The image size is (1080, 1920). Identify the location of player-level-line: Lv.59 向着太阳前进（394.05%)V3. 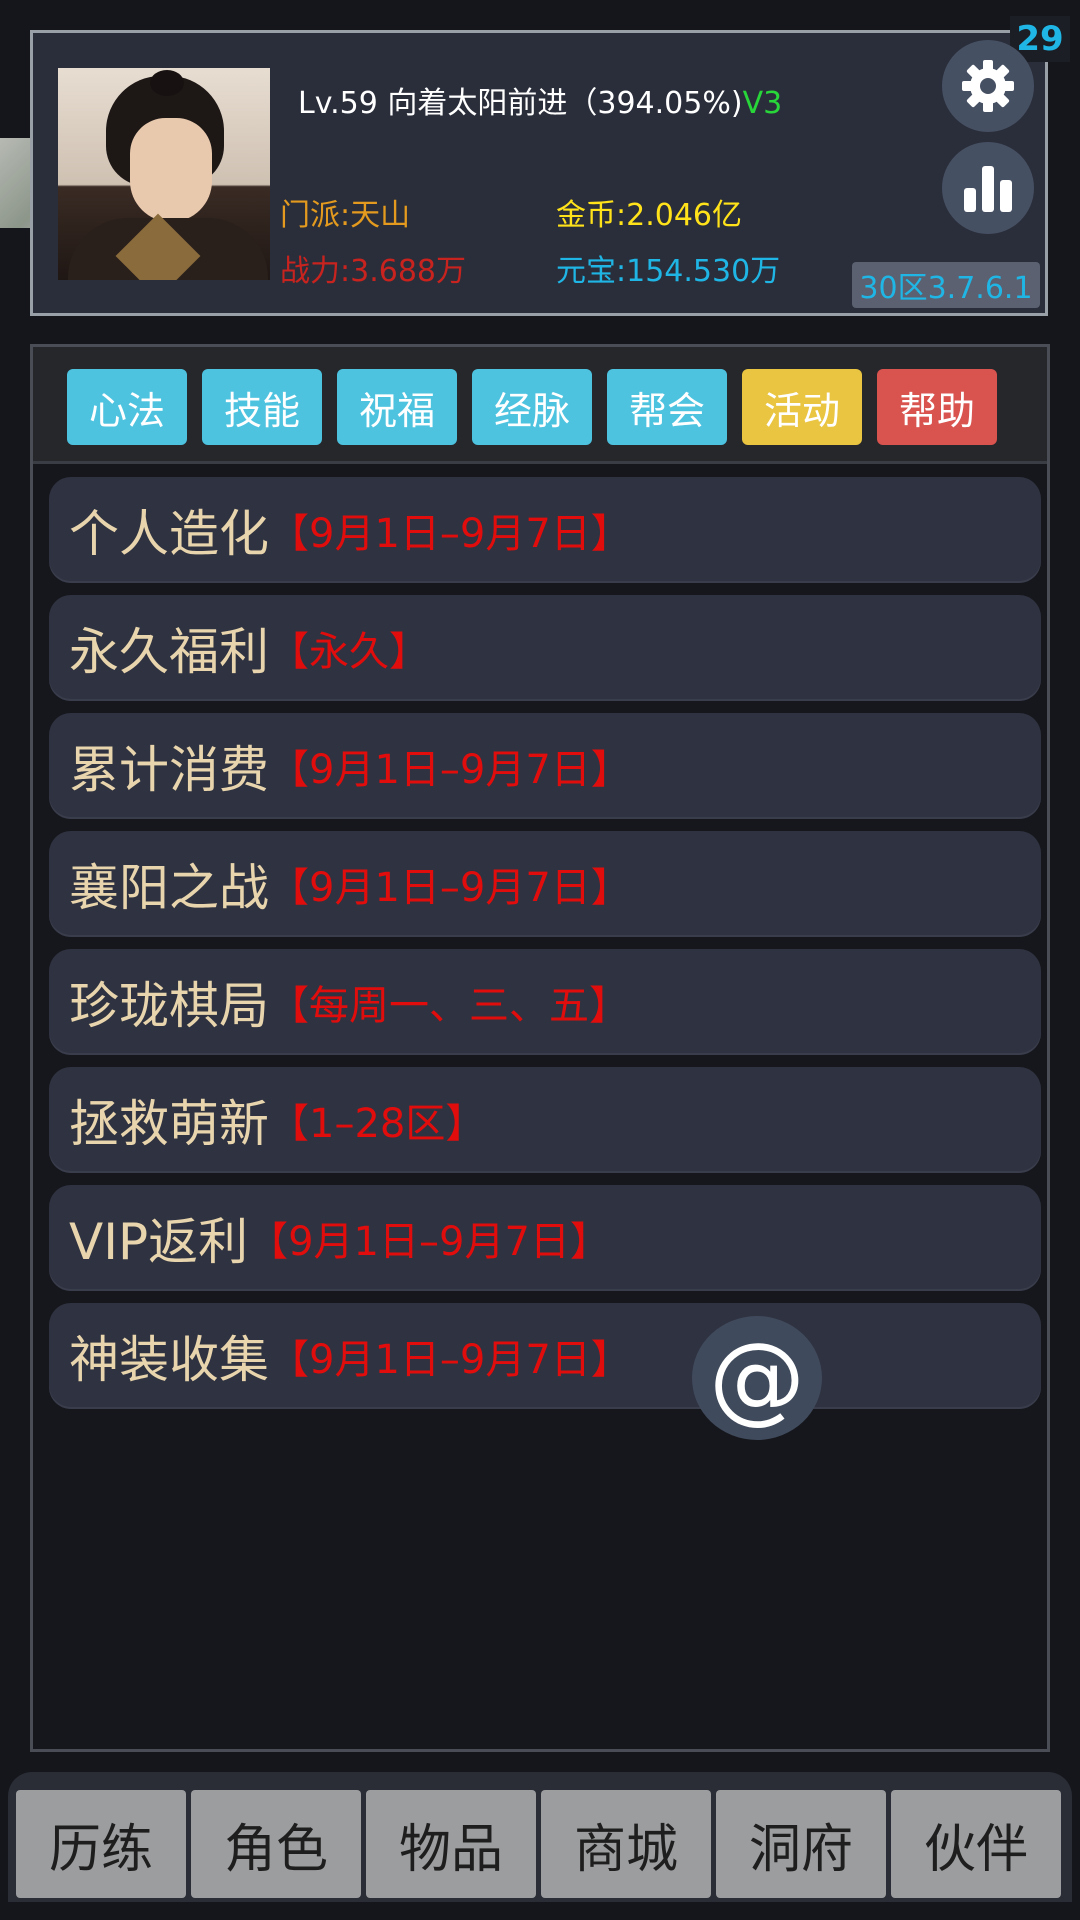
(540, 100).